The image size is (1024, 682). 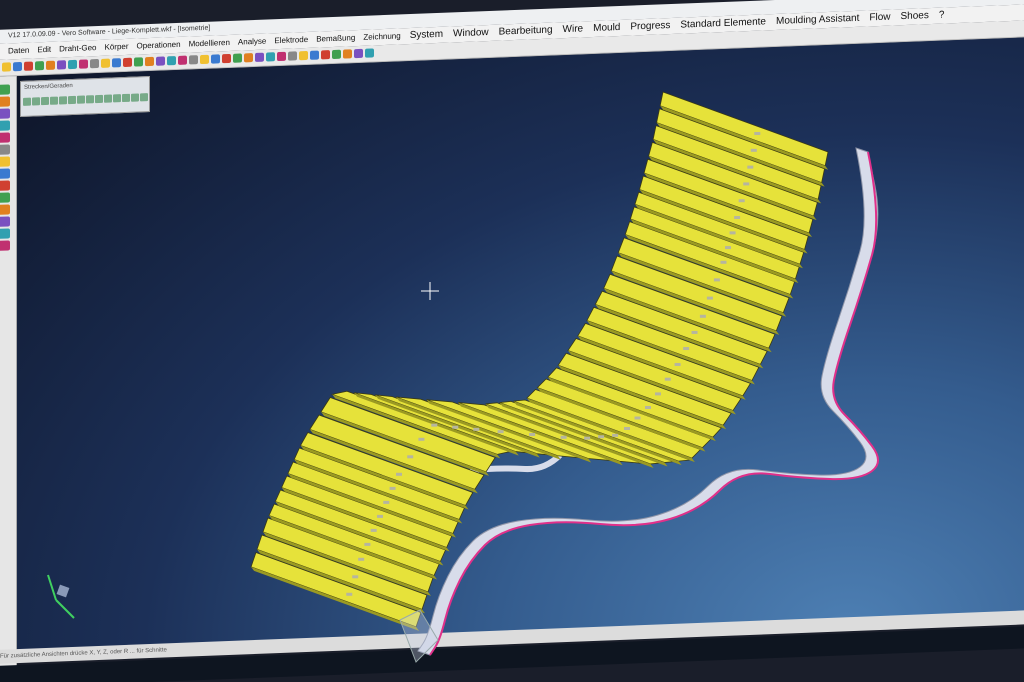 What do you see at coordinates (430, 291) in the screenshot?
I see `crosshair-cursor-icon` at bounding box center [430, 291].